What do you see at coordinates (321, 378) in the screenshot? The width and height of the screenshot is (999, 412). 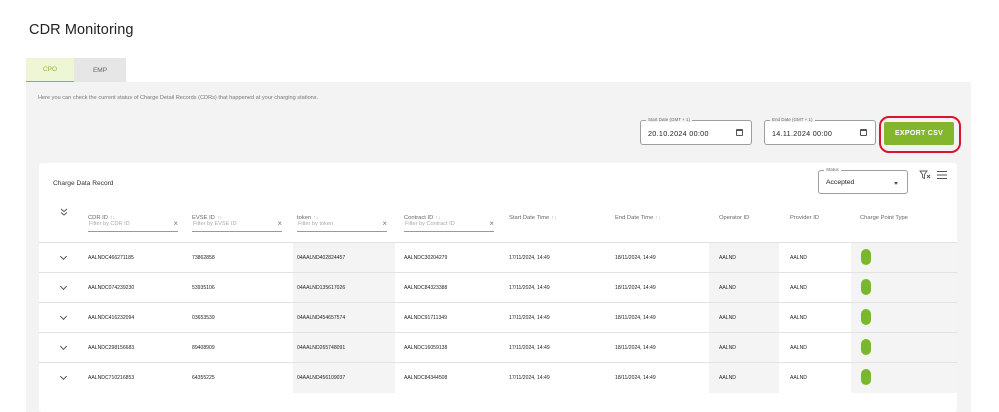 I see `cell-token: 04AALND456109037` at bounding box center [321, 378].